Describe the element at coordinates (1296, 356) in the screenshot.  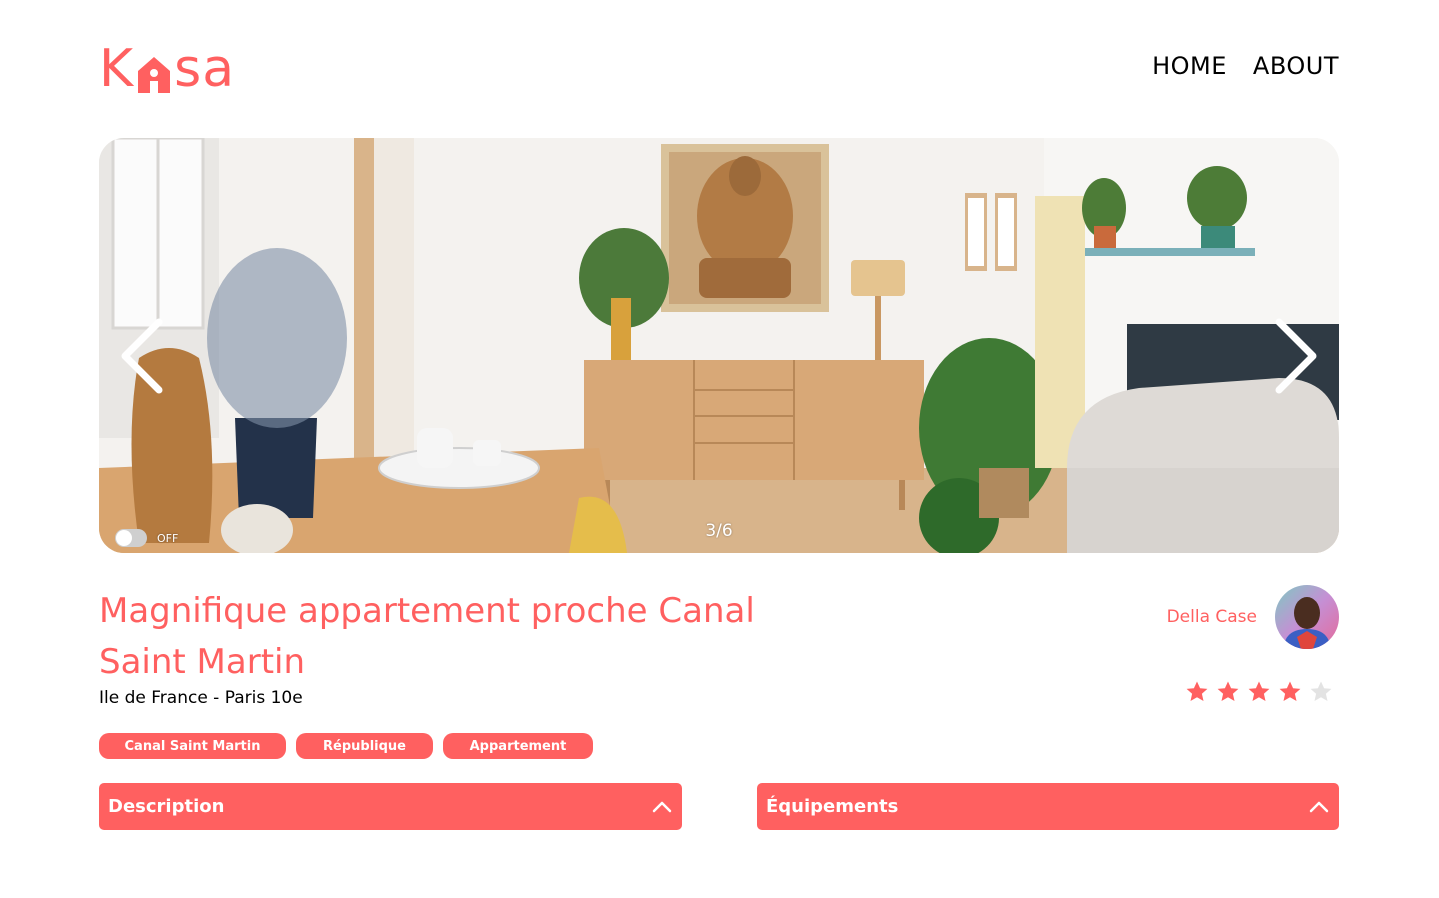
I see `chevron-right-icon` at that location.